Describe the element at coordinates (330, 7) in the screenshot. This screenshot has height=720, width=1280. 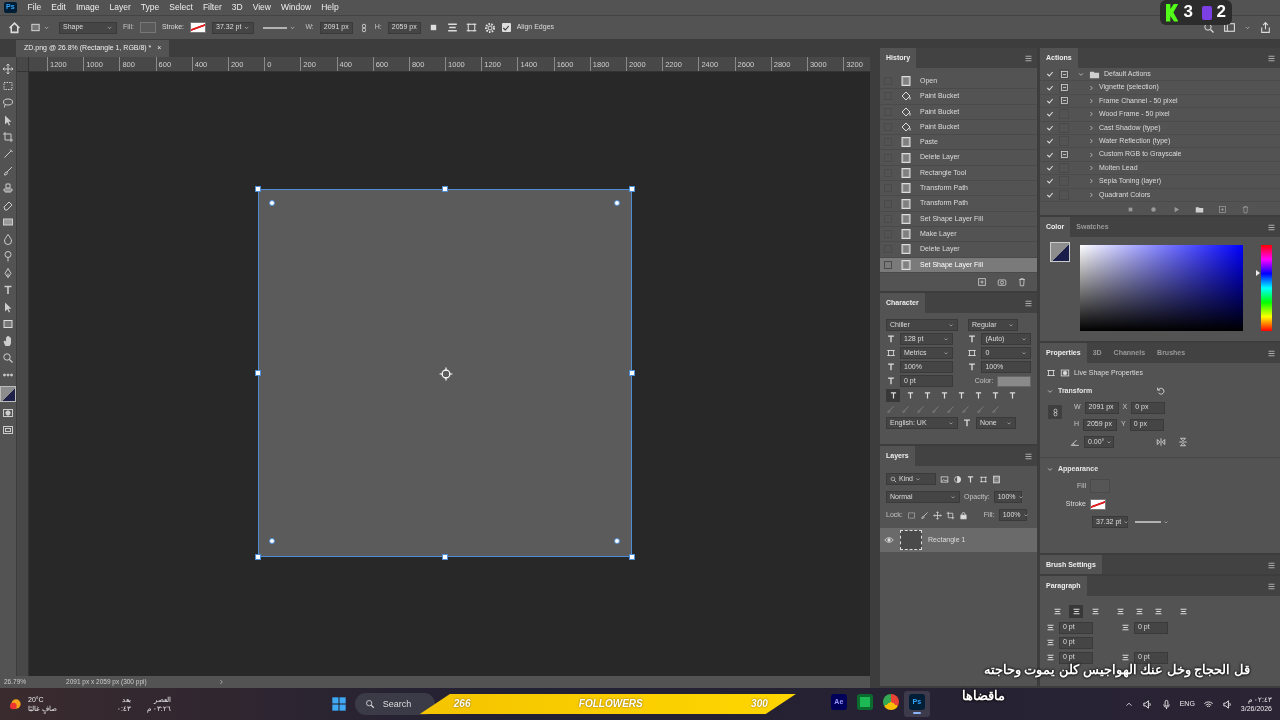
I see `menu-item: Help` at that location.